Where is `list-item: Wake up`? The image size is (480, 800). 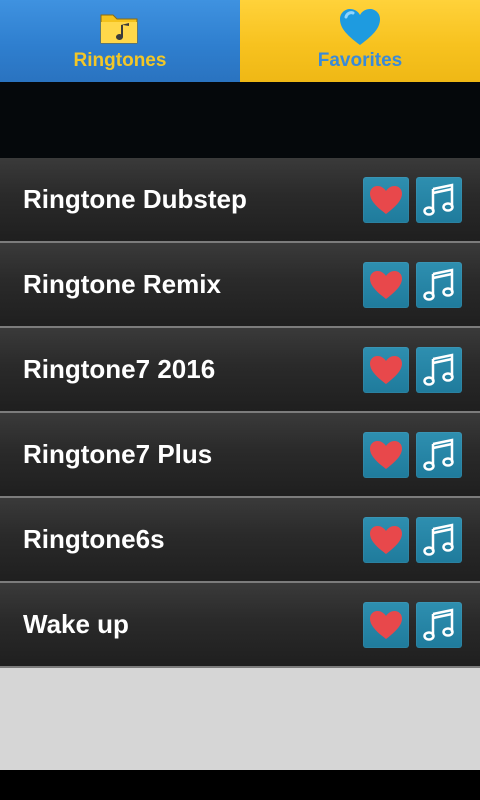
list-item: Wake up is located at coordinates (240, 625).